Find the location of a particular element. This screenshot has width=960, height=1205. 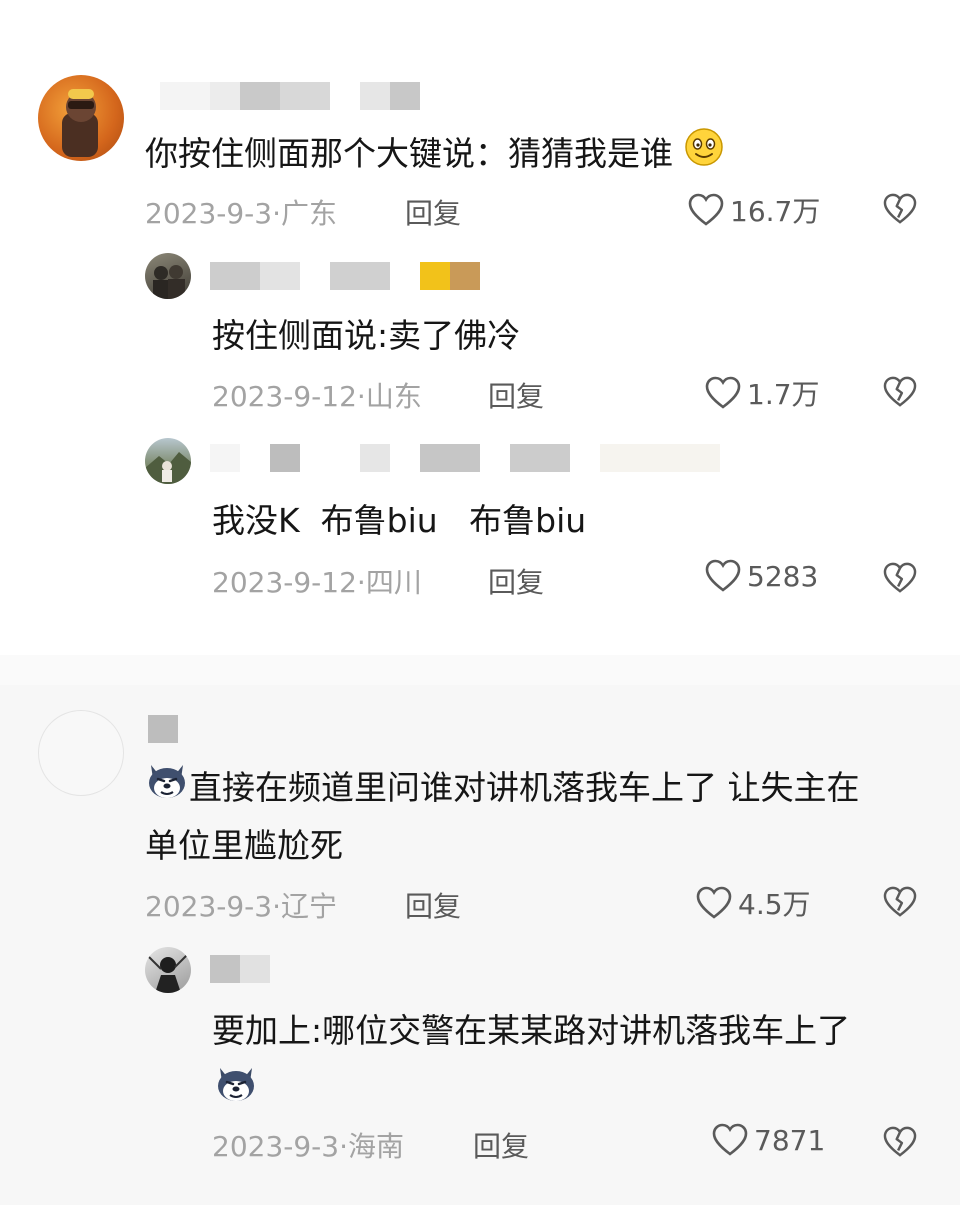

comment-text: 你按住侧面那个大键说：猜猜我是谁 is located at coordinates (434, 155).